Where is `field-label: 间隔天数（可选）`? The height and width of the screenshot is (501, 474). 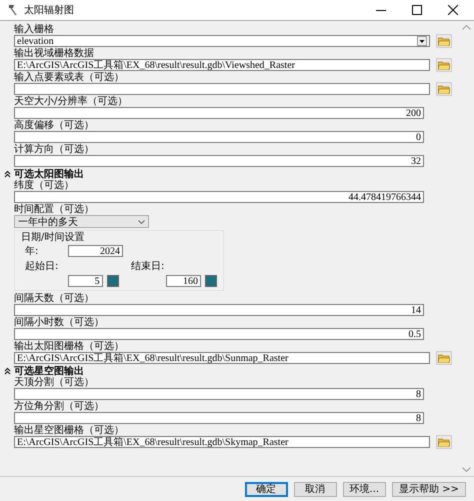 field-label: 间隔天数（可选） is located at coordinates (54, 298).